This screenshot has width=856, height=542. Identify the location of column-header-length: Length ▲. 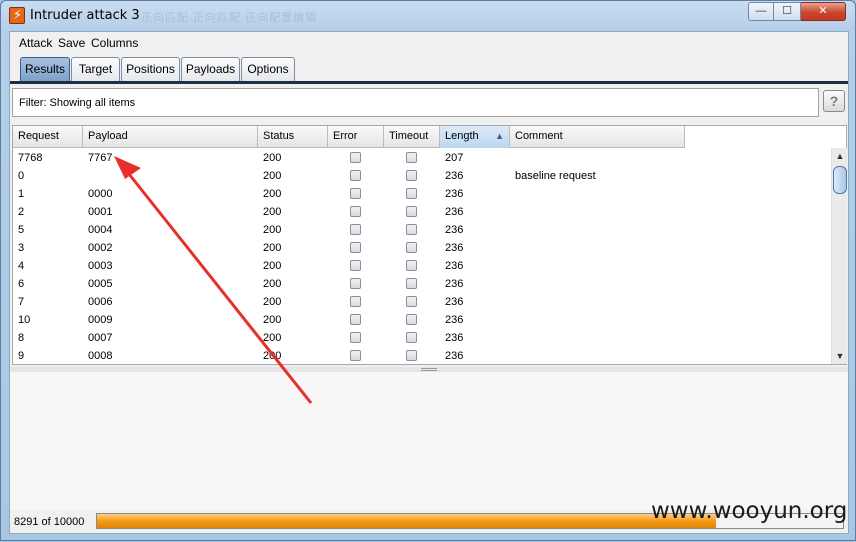
(475, 137).